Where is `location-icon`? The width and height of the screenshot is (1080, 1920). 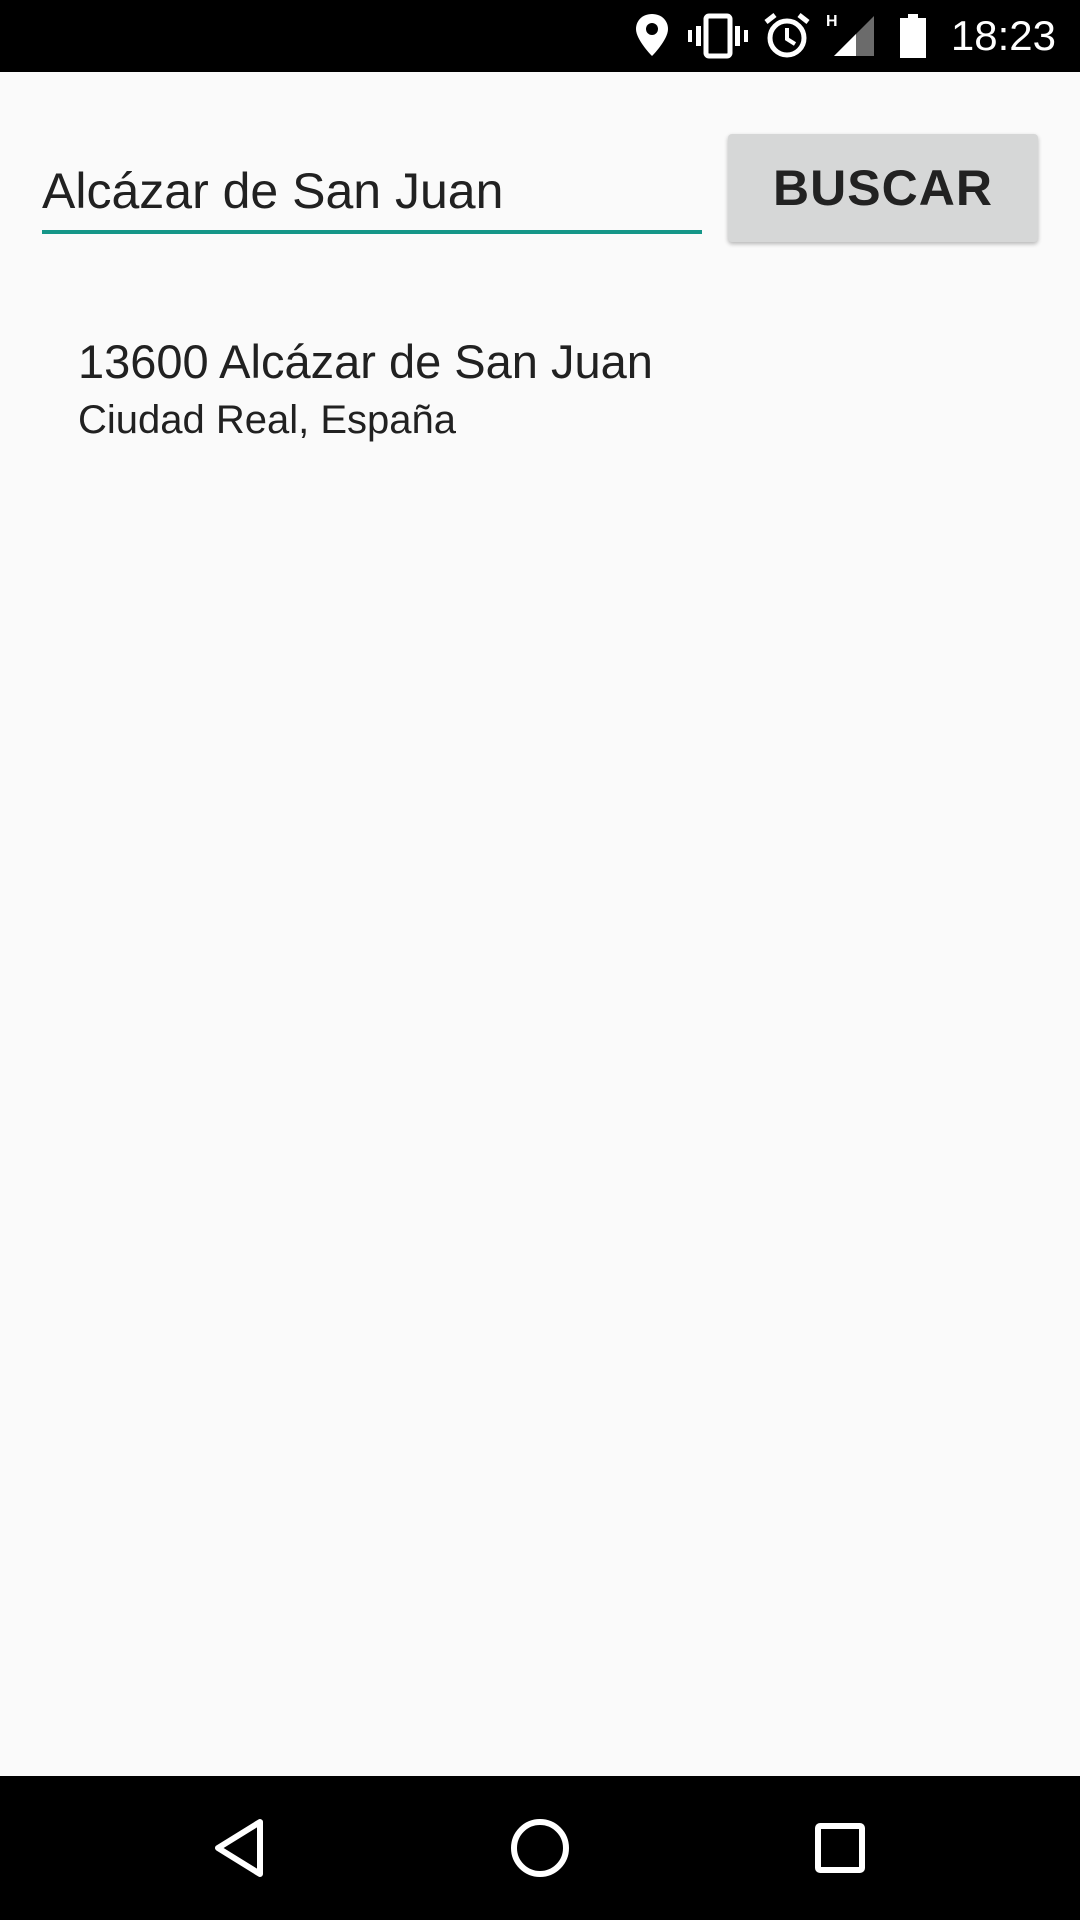
location-icon is located at coordinates (652, 36).